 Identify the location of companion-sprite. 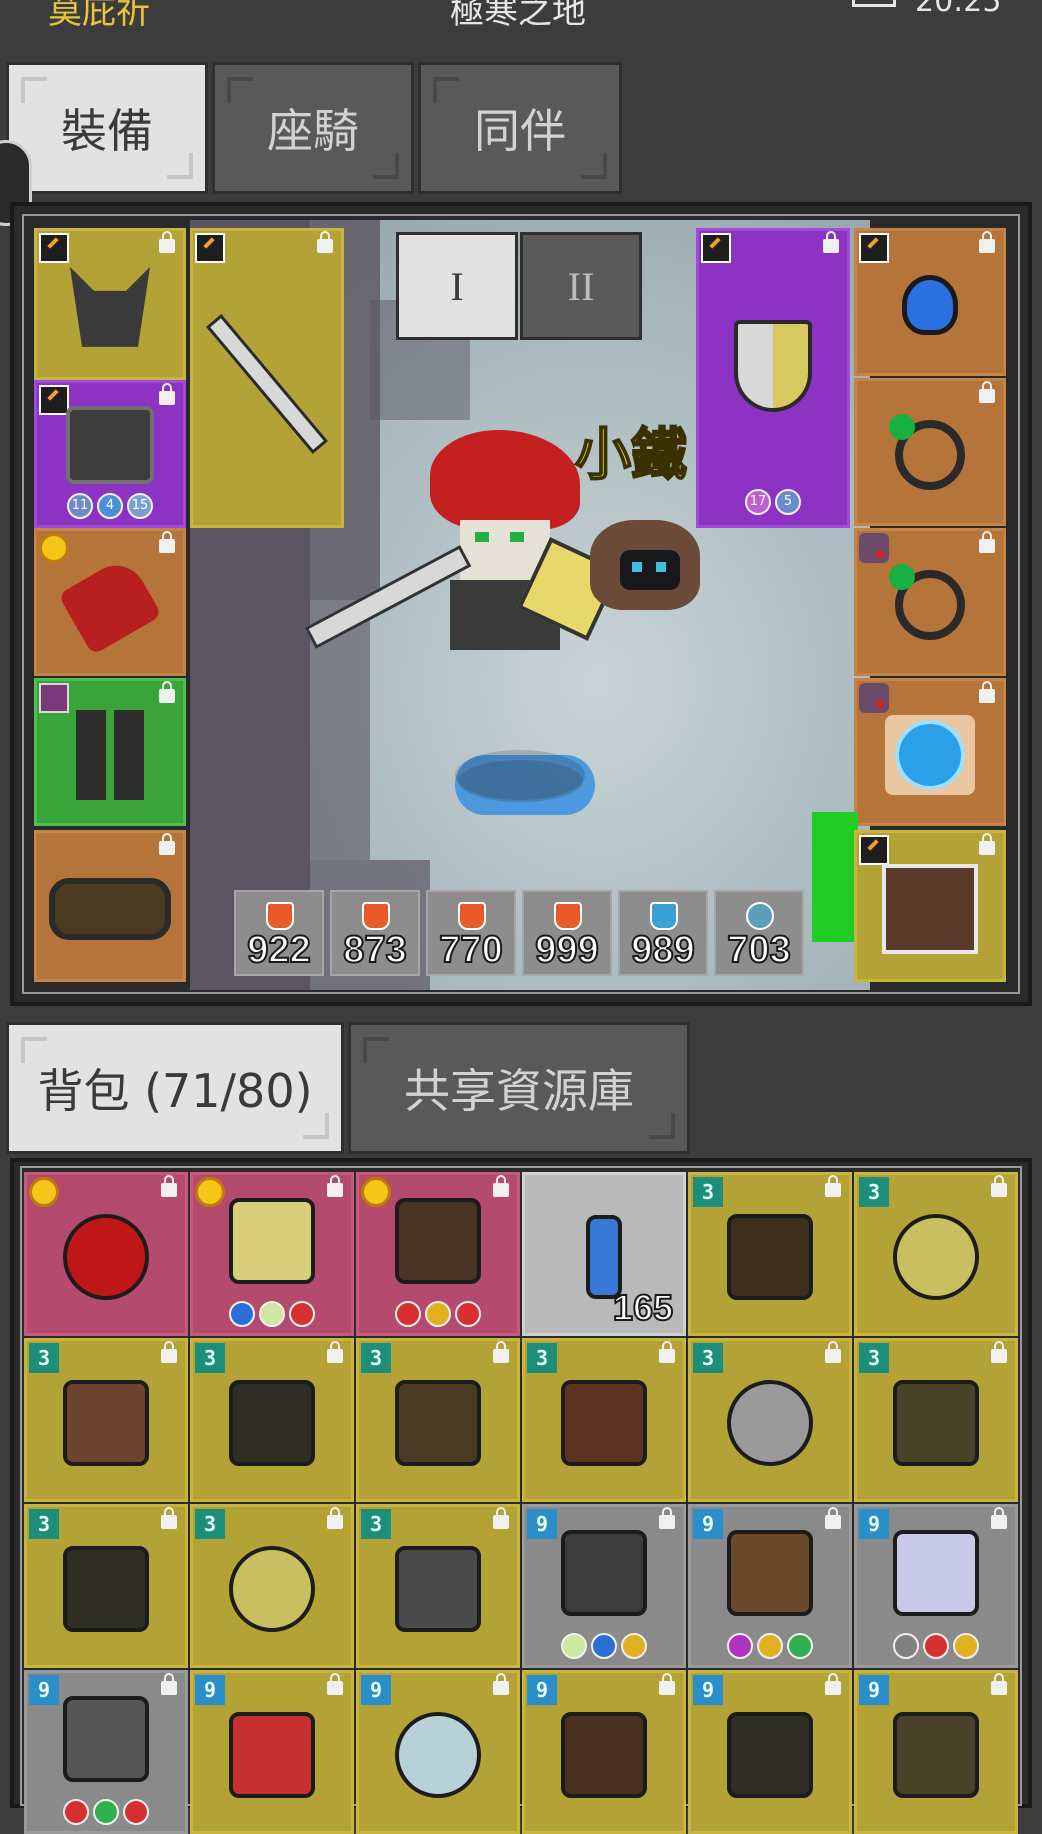
(645, 565).